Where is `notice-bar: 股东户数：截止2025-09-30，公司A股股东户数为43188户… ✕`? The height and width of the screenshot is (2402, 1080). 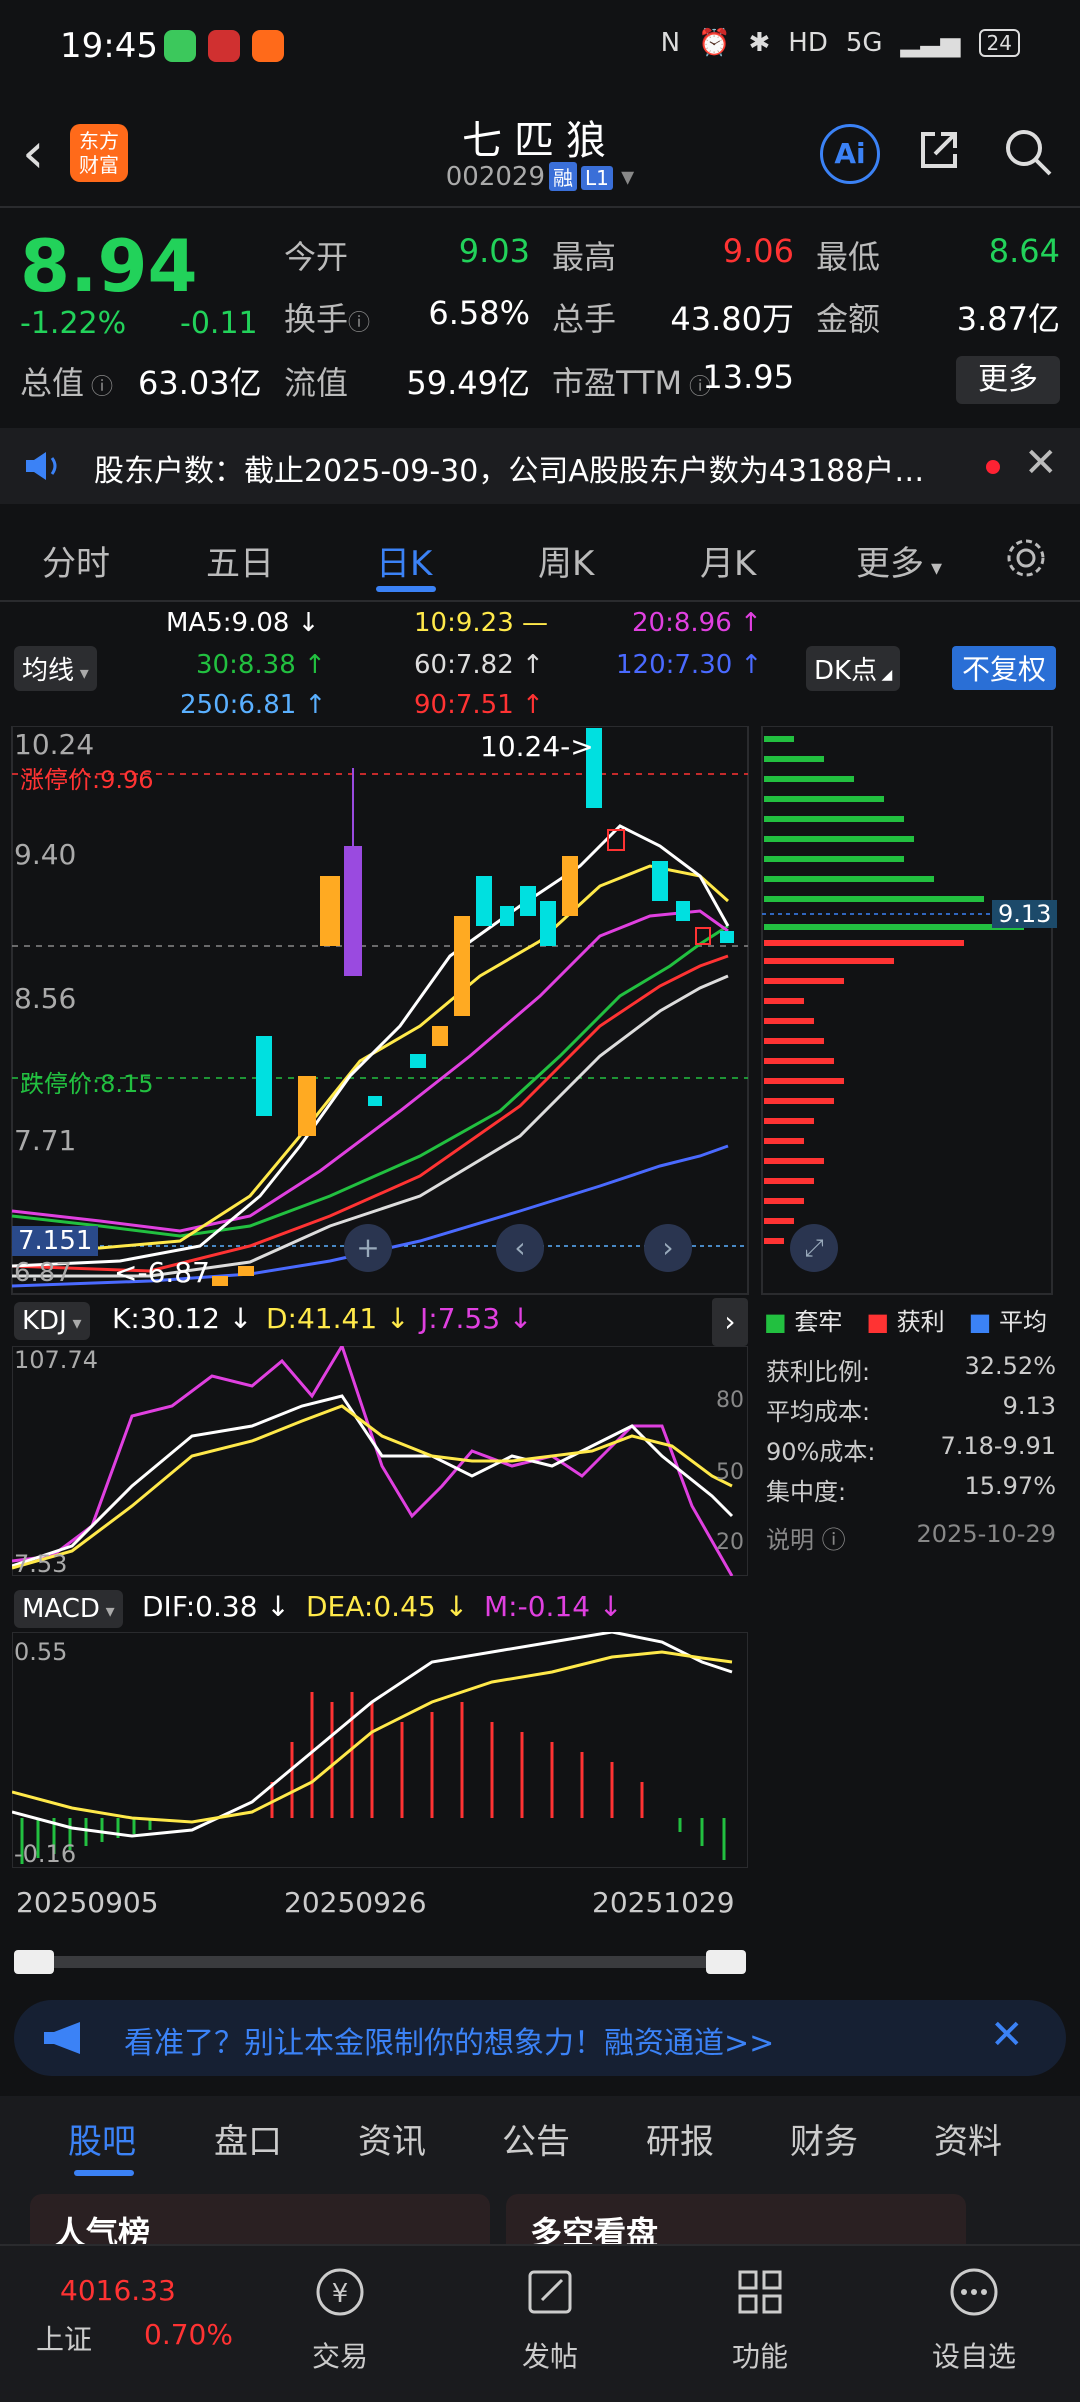 notice-bar: 股东户数：截止2025-09-30，公司A股股东户数为43188户… ✕ is located at coordinates (540, 466).